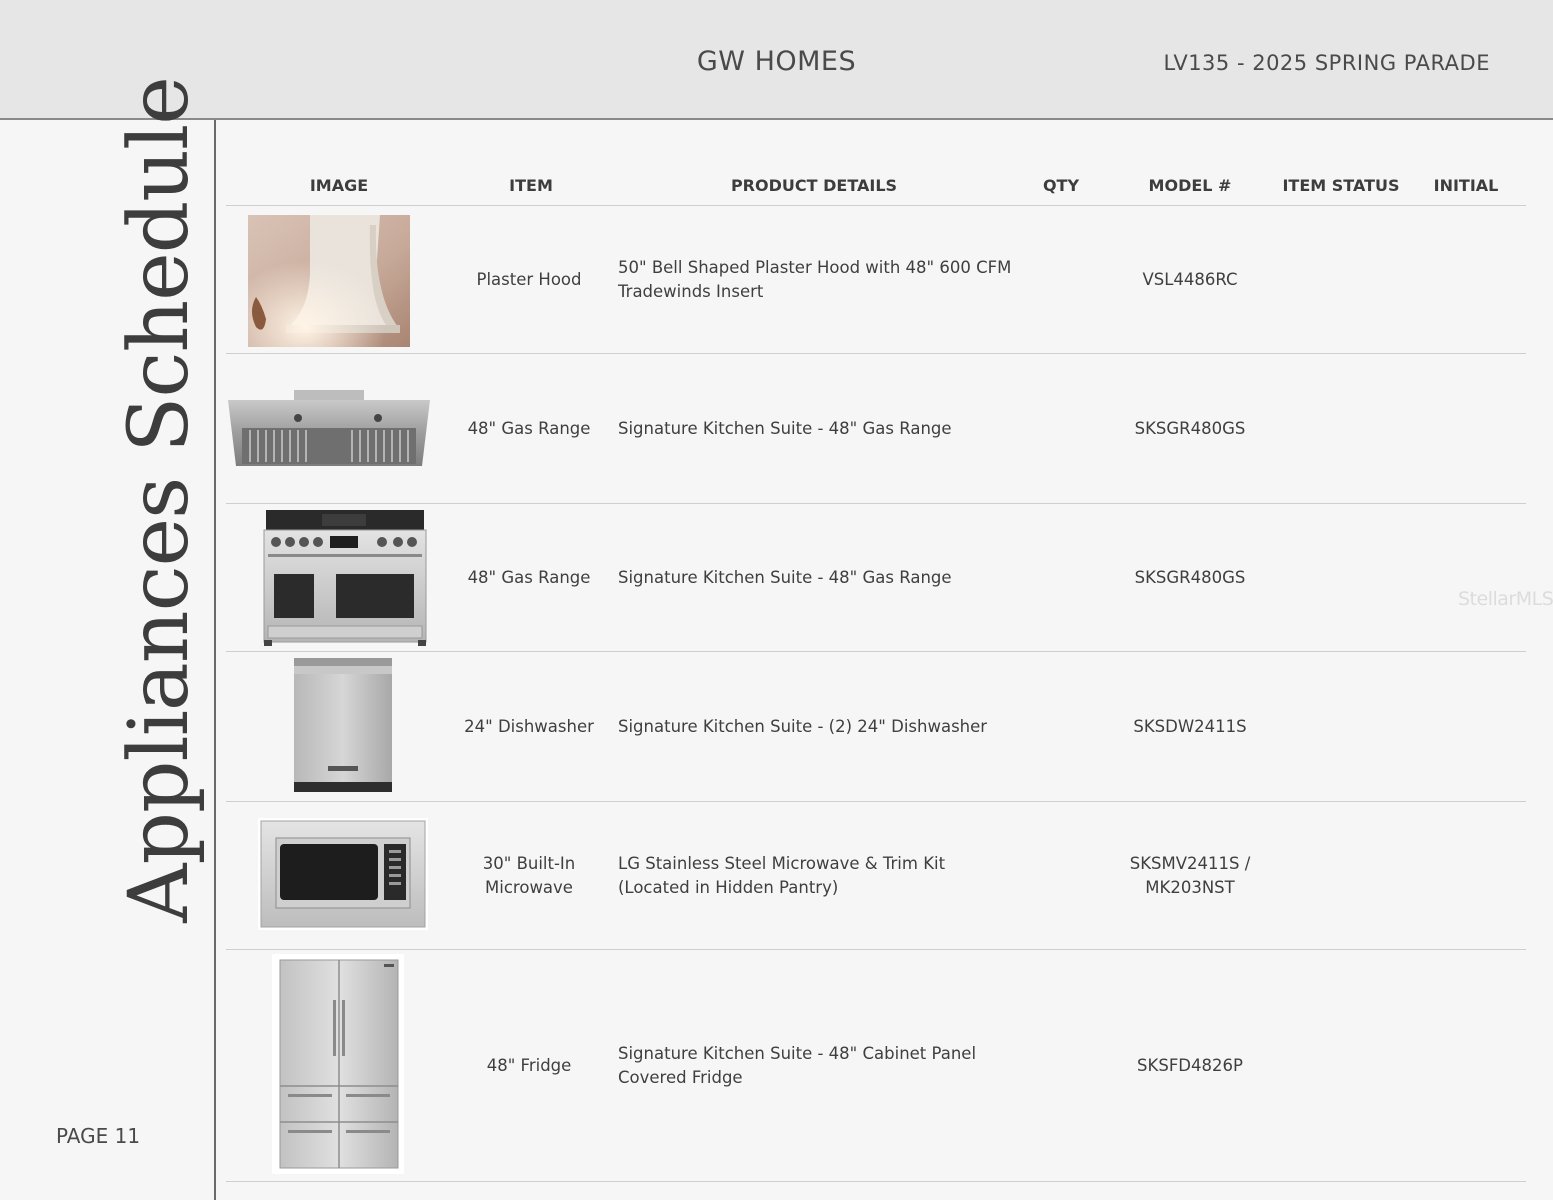 This screenshot has height=1200, width=1553. Describe the element at coordinates (1061, 185) in the screenshot. I see `column-header-qty: QTY` at that location.